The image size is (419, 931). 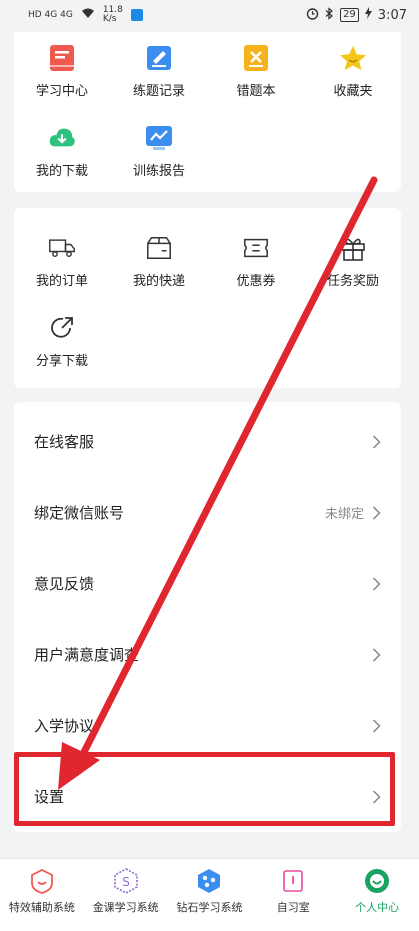 What do you see at coordinates (125, 907) in the screenshot?
I see `tab-label: 金课学习系统` at bounding box center [125, 907].